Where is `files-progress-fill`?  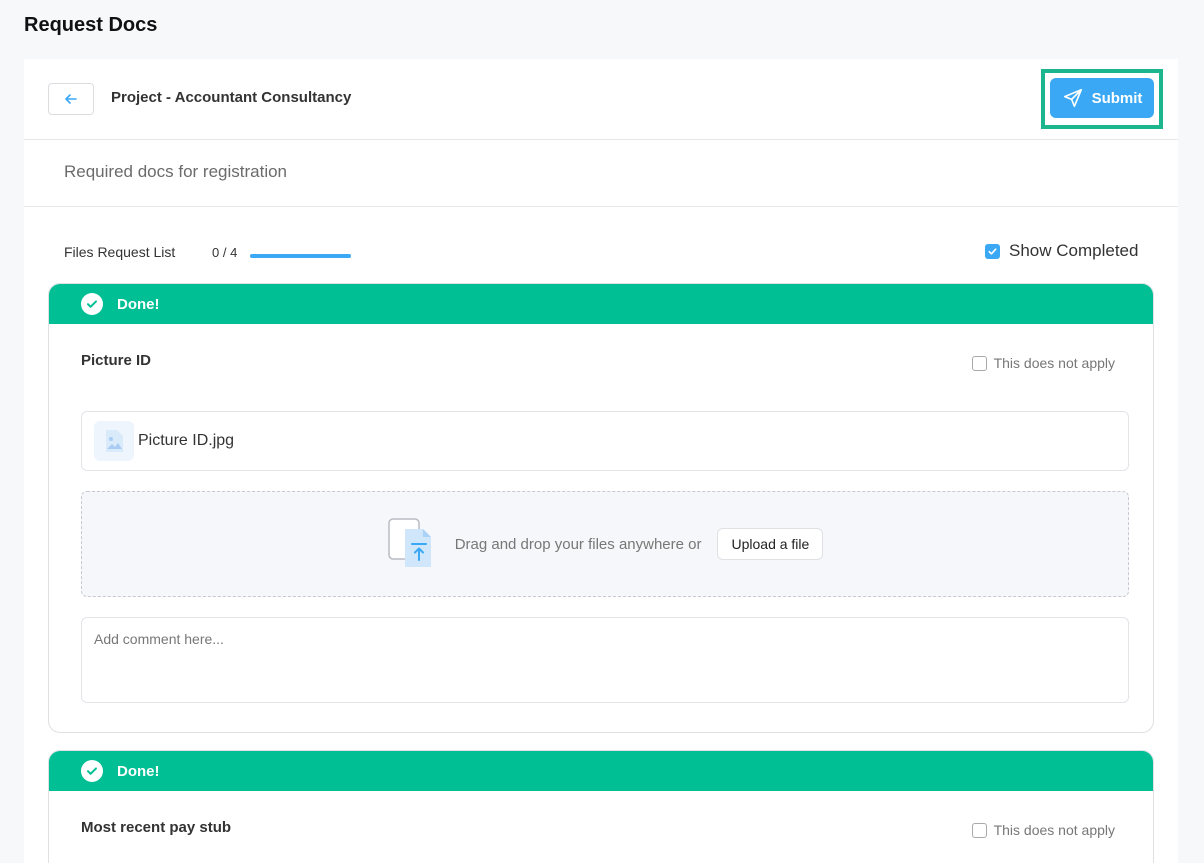
files-progress-fill is located at coordinates (300, 256).